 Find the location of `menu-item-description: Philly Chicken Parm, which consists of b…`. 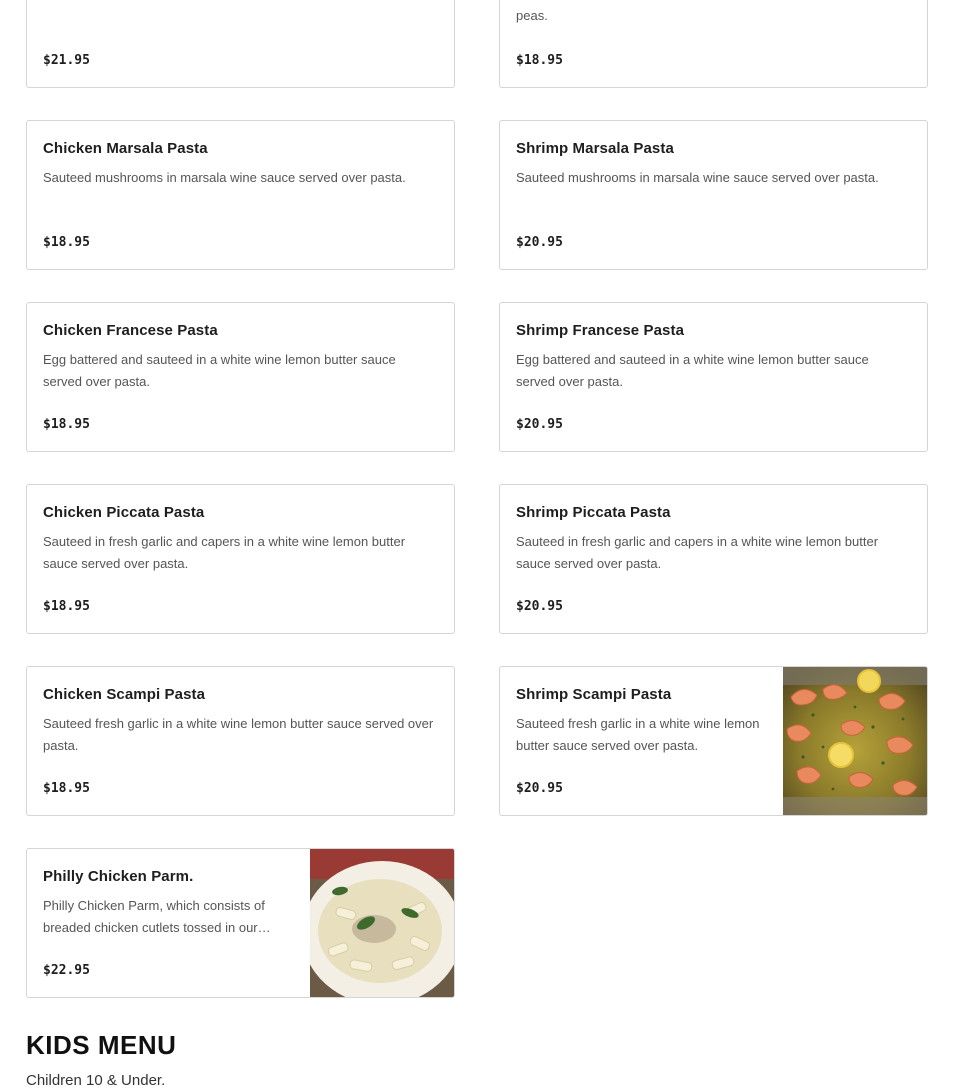

menu-item-description: Philly Chicken Parm, which consists of b… is located at coordinates (157, 916).